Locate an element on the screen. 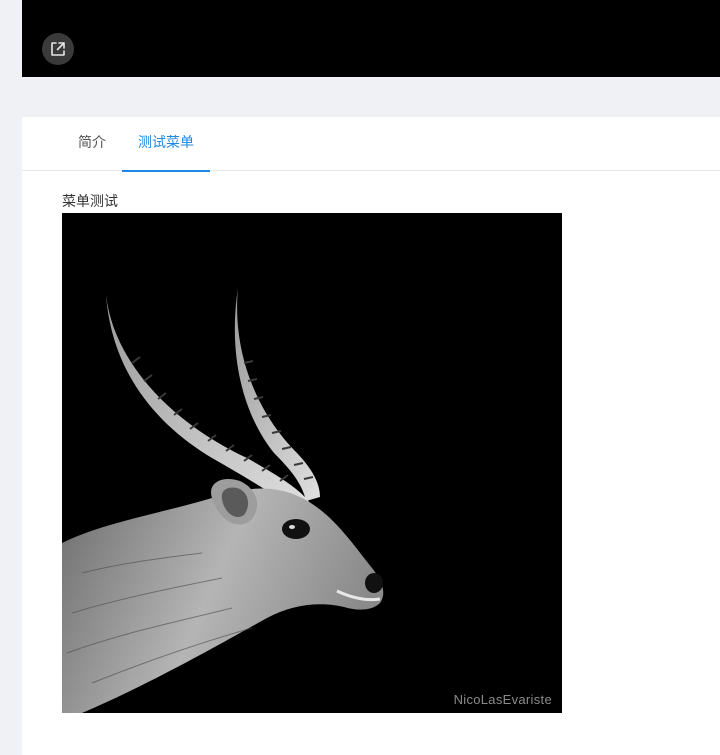  tab-test-menu: 测试菜单 is located at coordinates (166, 144).